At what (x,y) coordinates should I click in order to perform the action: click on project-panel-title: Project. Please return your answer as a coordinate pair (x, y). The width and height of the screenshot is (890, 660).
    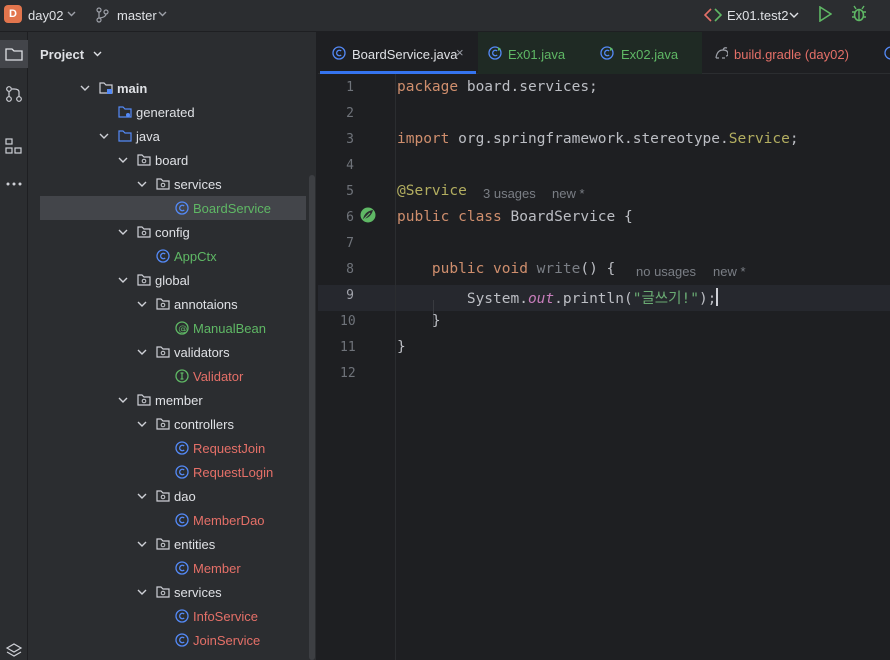
    Looking at the image, I should click on (71, 54).